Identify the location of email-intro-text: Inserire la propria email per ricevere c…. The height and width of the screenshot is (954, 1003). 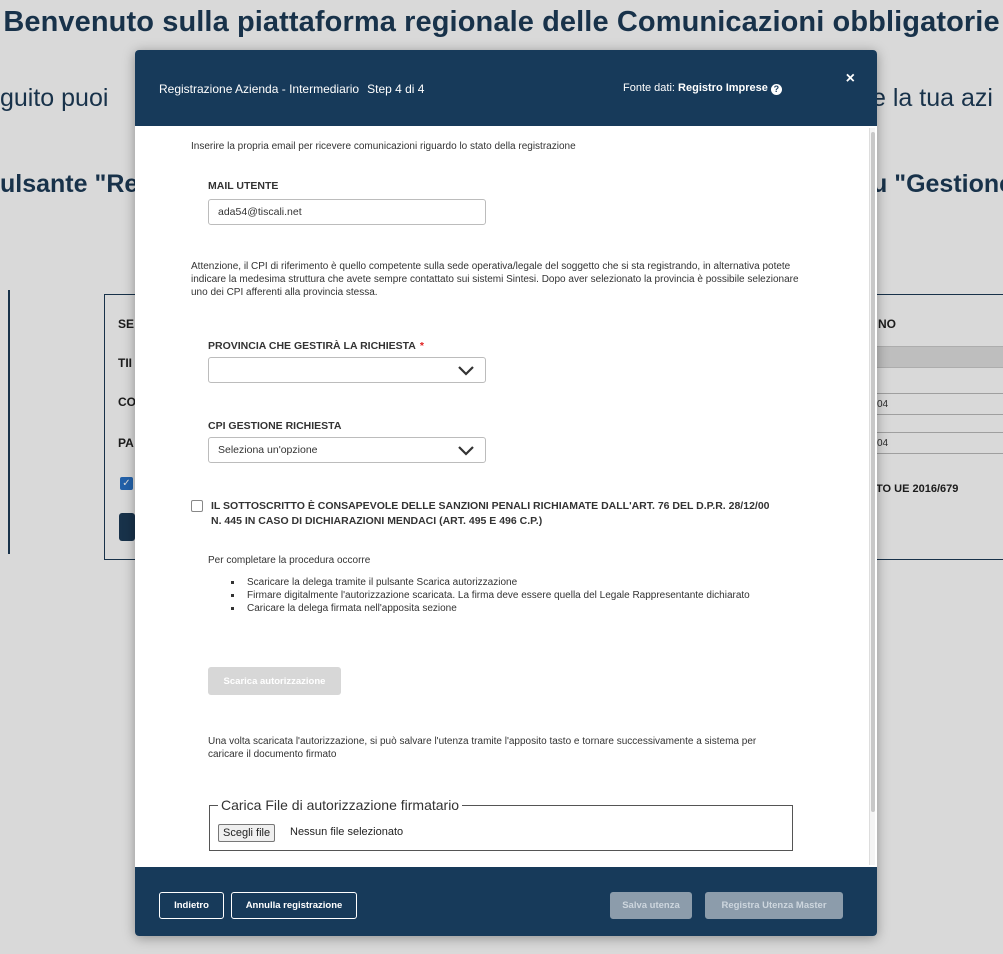
(383, 146).